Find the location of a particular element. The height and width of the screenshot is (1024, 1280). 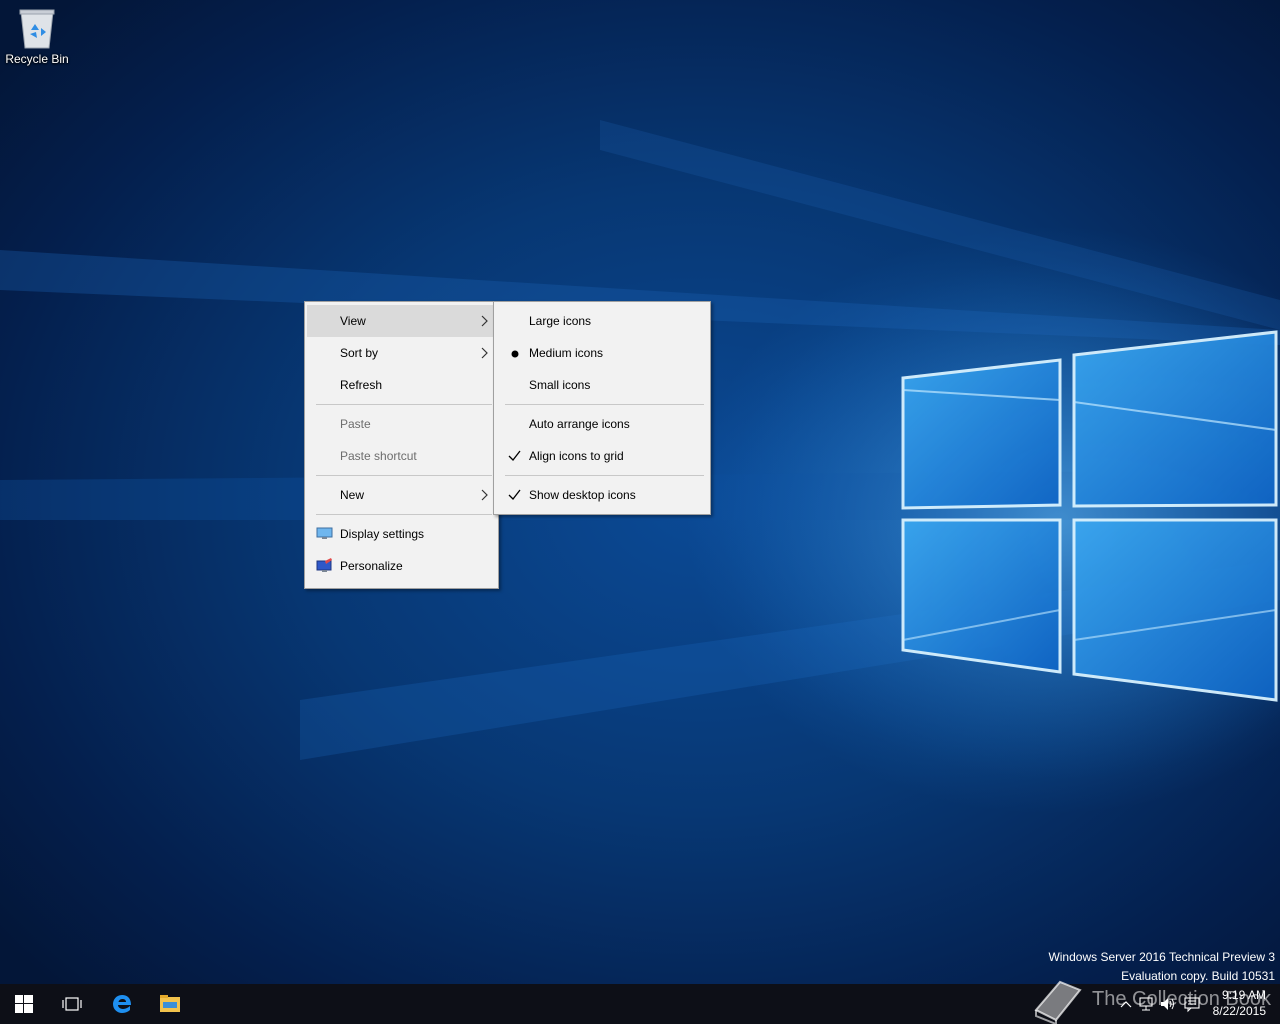

menu-item-label: Display settings is located at coordinates (382, 534).